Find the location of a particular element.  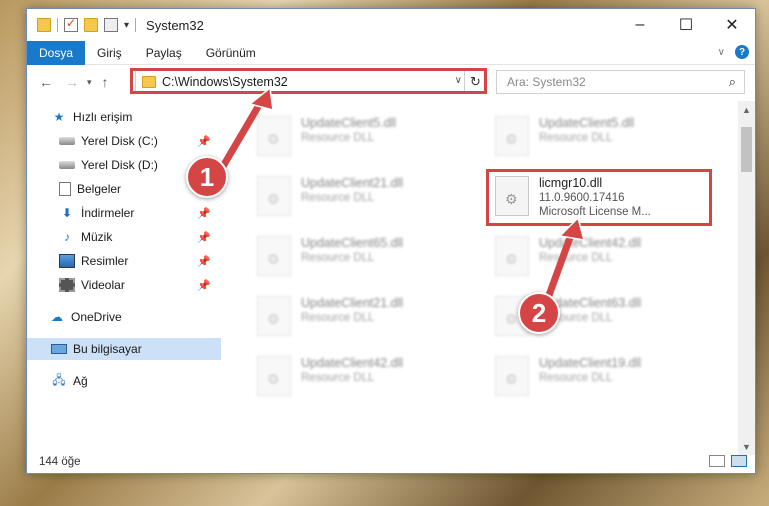

item-count: 144 öğe is located at coordinates (60, 462).